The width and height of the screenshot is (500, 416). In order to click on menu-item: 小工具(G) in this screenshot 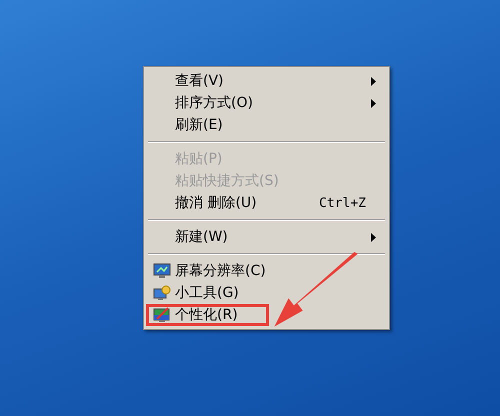, I will do `click(266, 293)`.